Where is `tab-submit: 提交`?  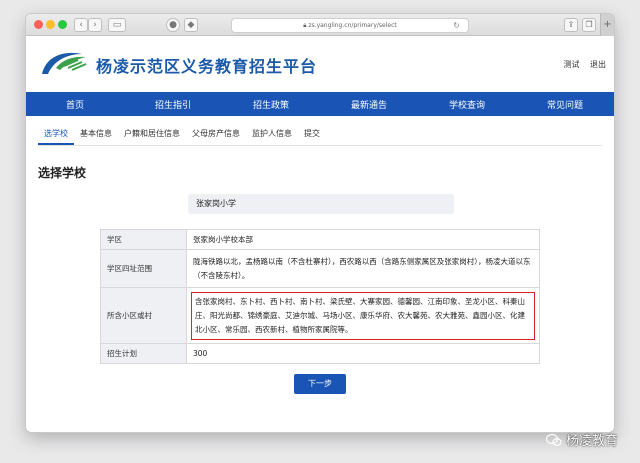
tab-submit: 提交 is located at coordinates (312, 134).